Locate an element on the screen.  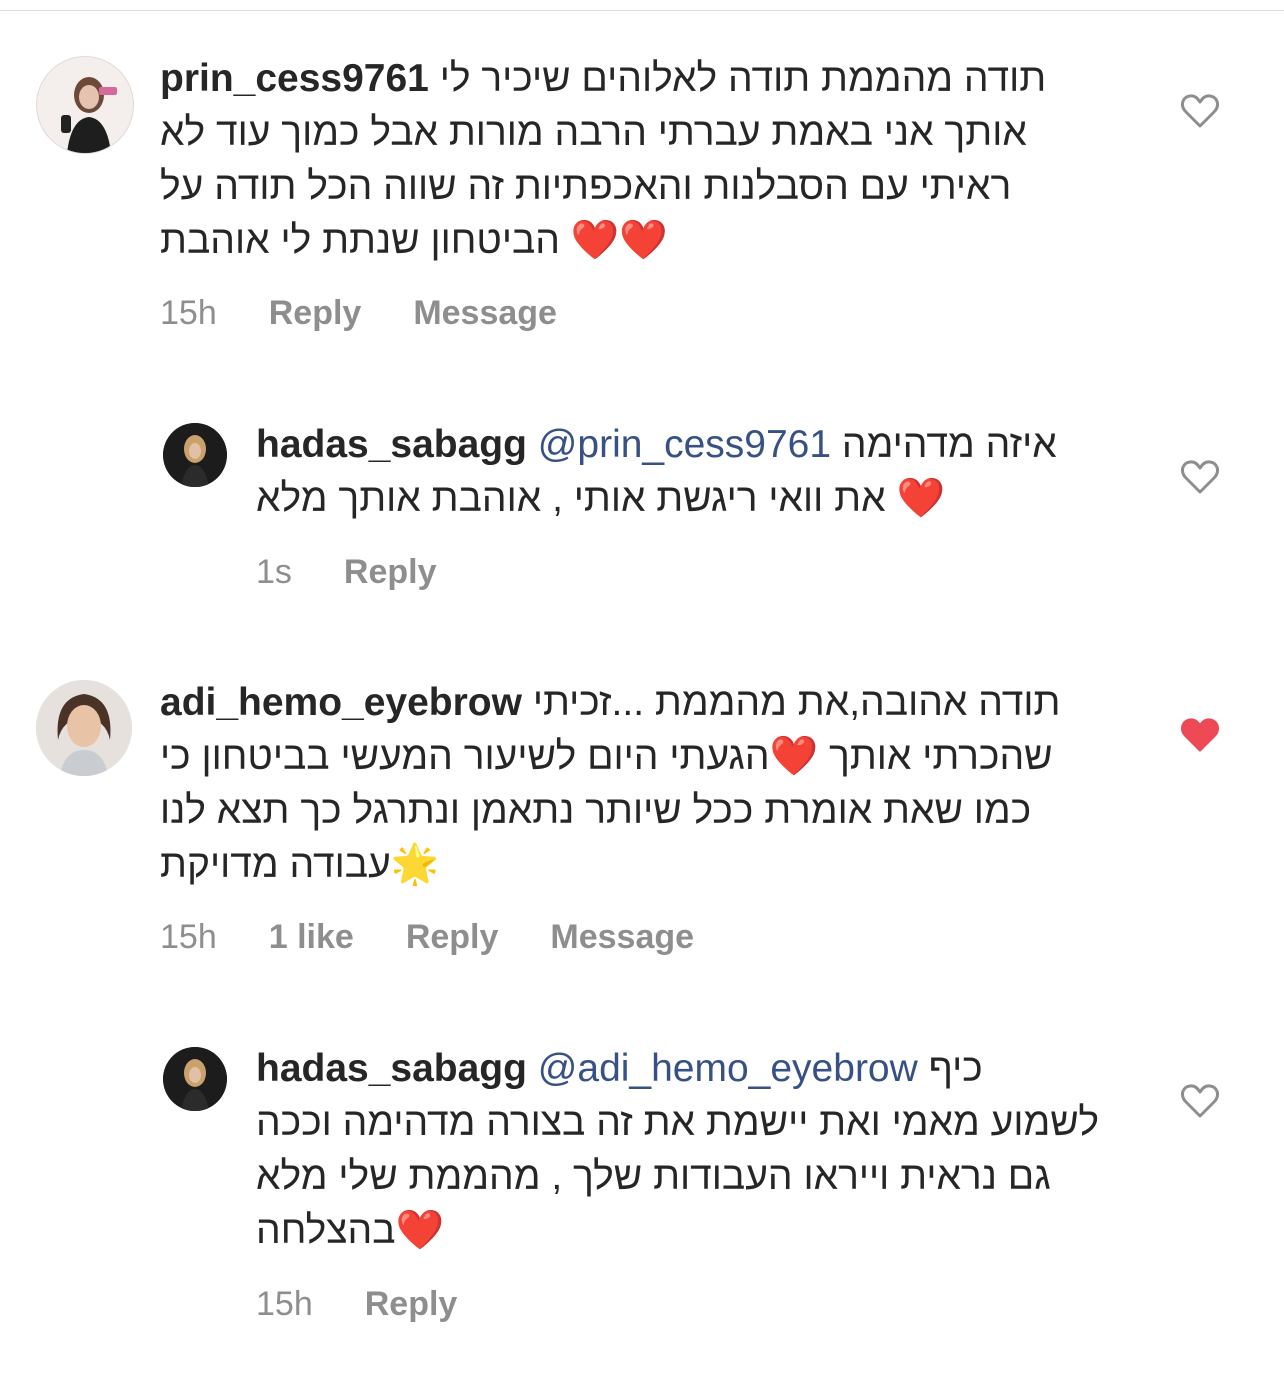
comment-line: הביטחון שנתת לי אוהבת is located at coordinates (360, 240).